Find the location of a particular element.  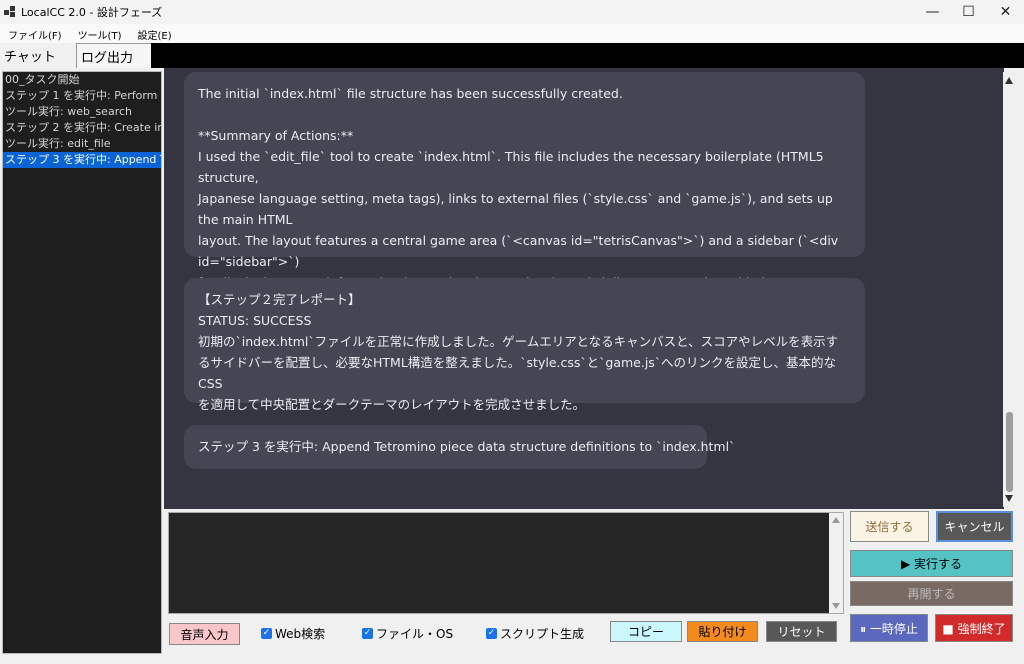

task-item: ツール実行: edit_file is located at coordinates (82, 144).